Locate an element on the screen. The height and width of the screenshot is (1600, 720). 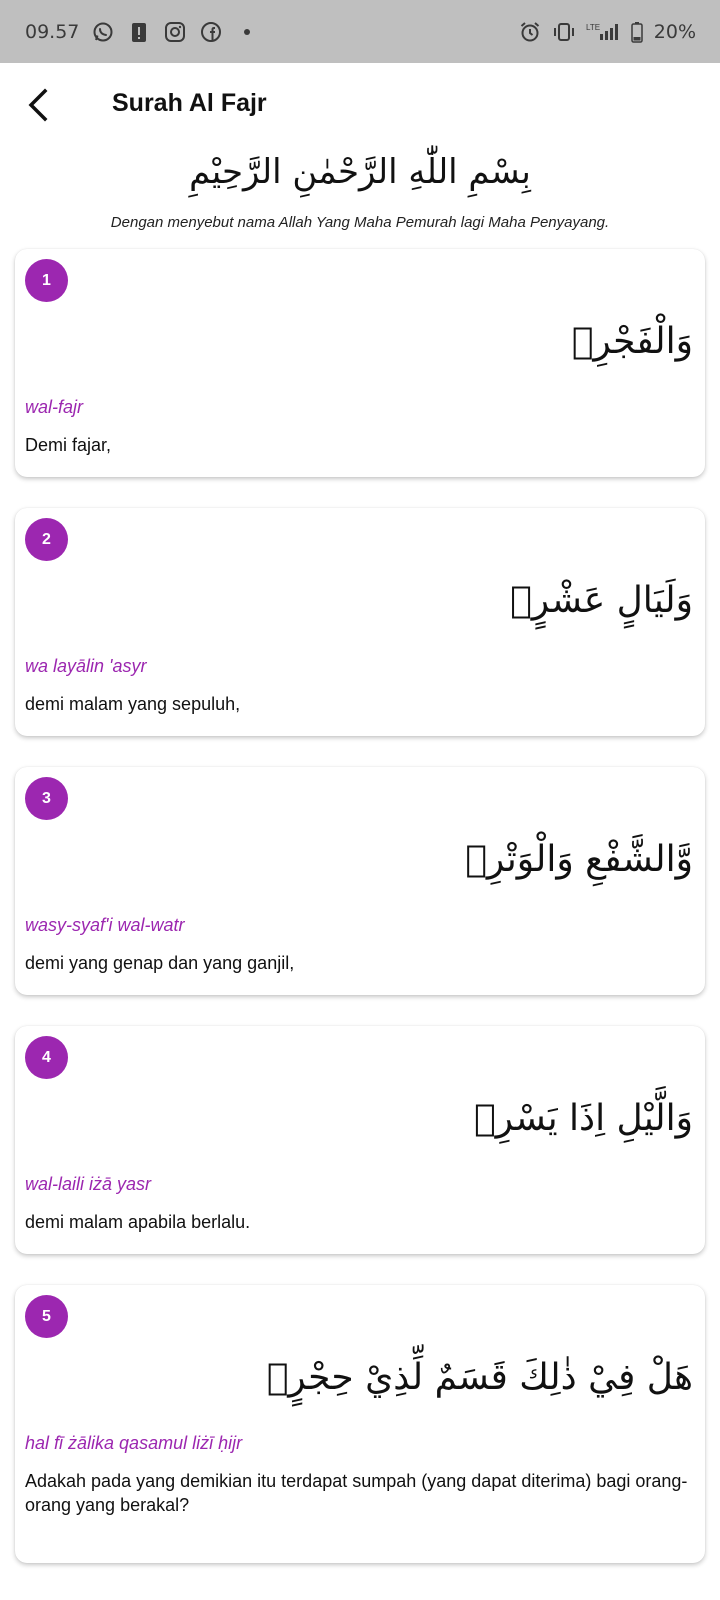
ayah-translation: demi malam apabila berlalu. is located at coordinates (138, 1222).